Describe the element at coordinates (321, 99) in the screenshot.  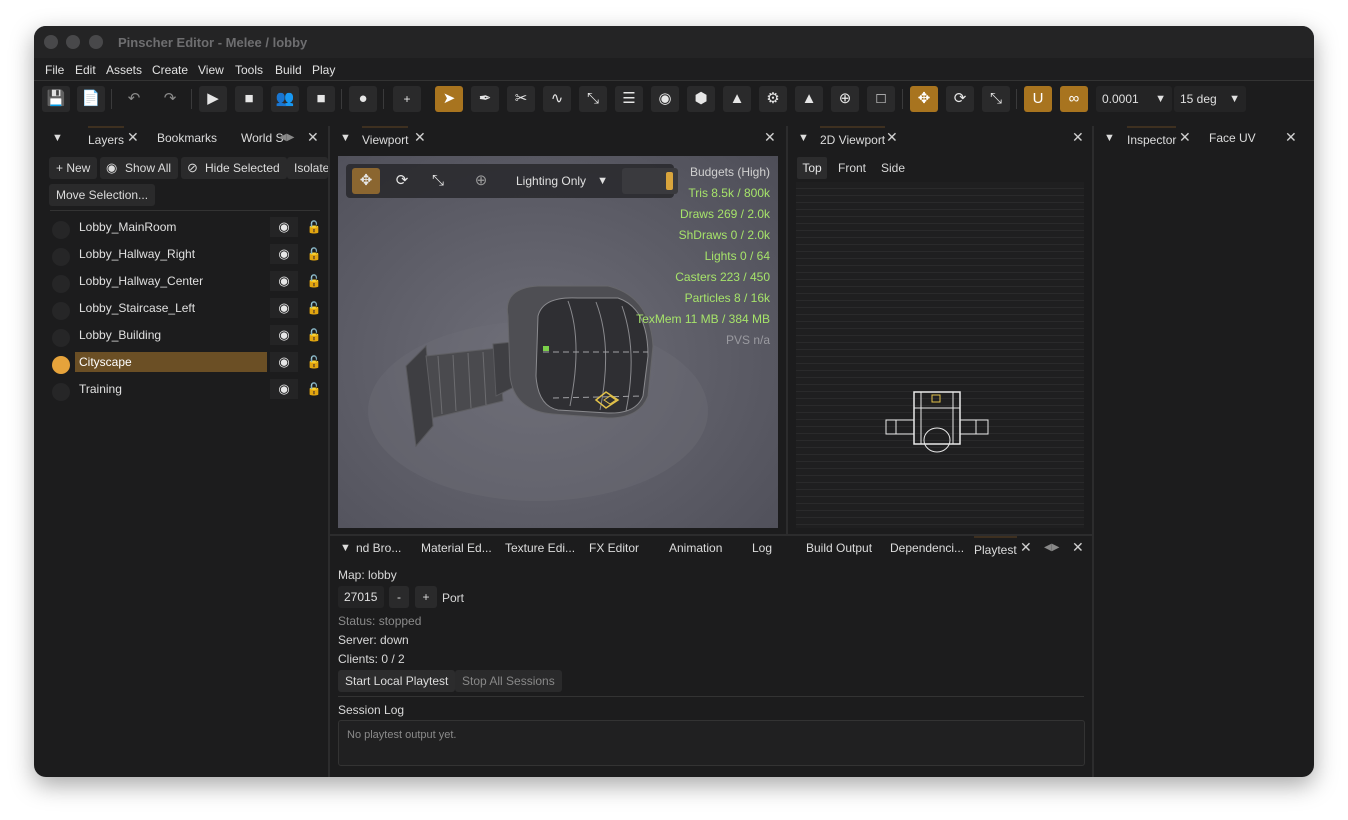
I see `stop-square-icon: ■` at that location.